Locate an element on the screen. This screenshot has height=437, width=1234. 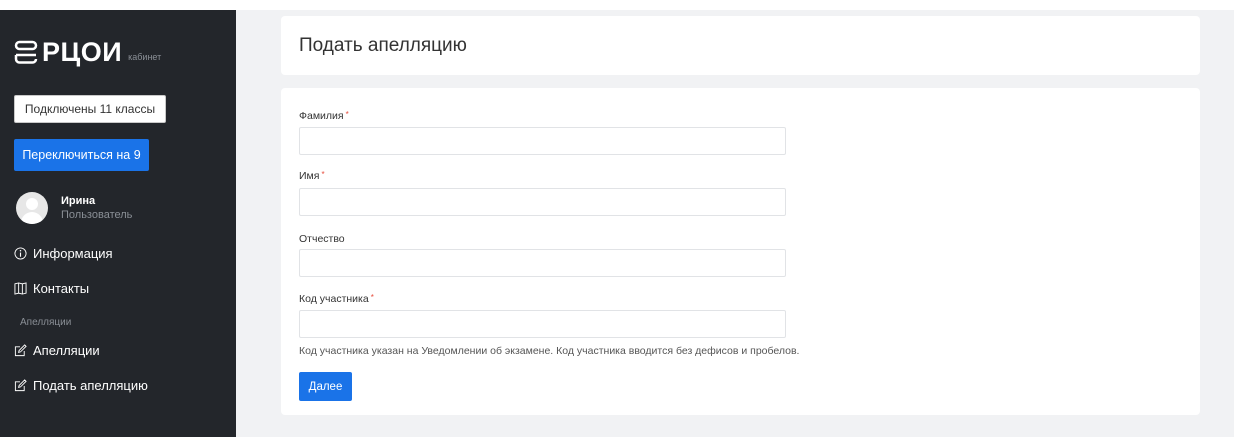
sidebar-item-label: Подать апелляцию is located at coordinates (90, 385).